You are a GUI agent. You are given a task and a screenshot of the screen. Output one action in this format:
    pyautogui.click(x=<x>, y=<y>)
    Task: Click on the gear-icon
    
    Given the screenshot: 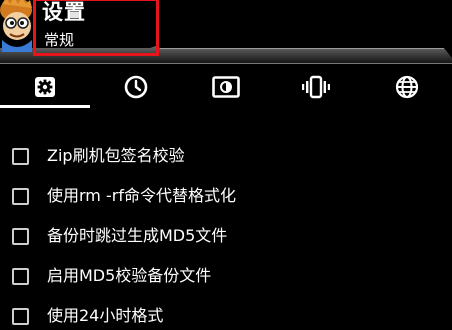 What is the action you would take?
    pyautogui.click(x=45, y=87)
    